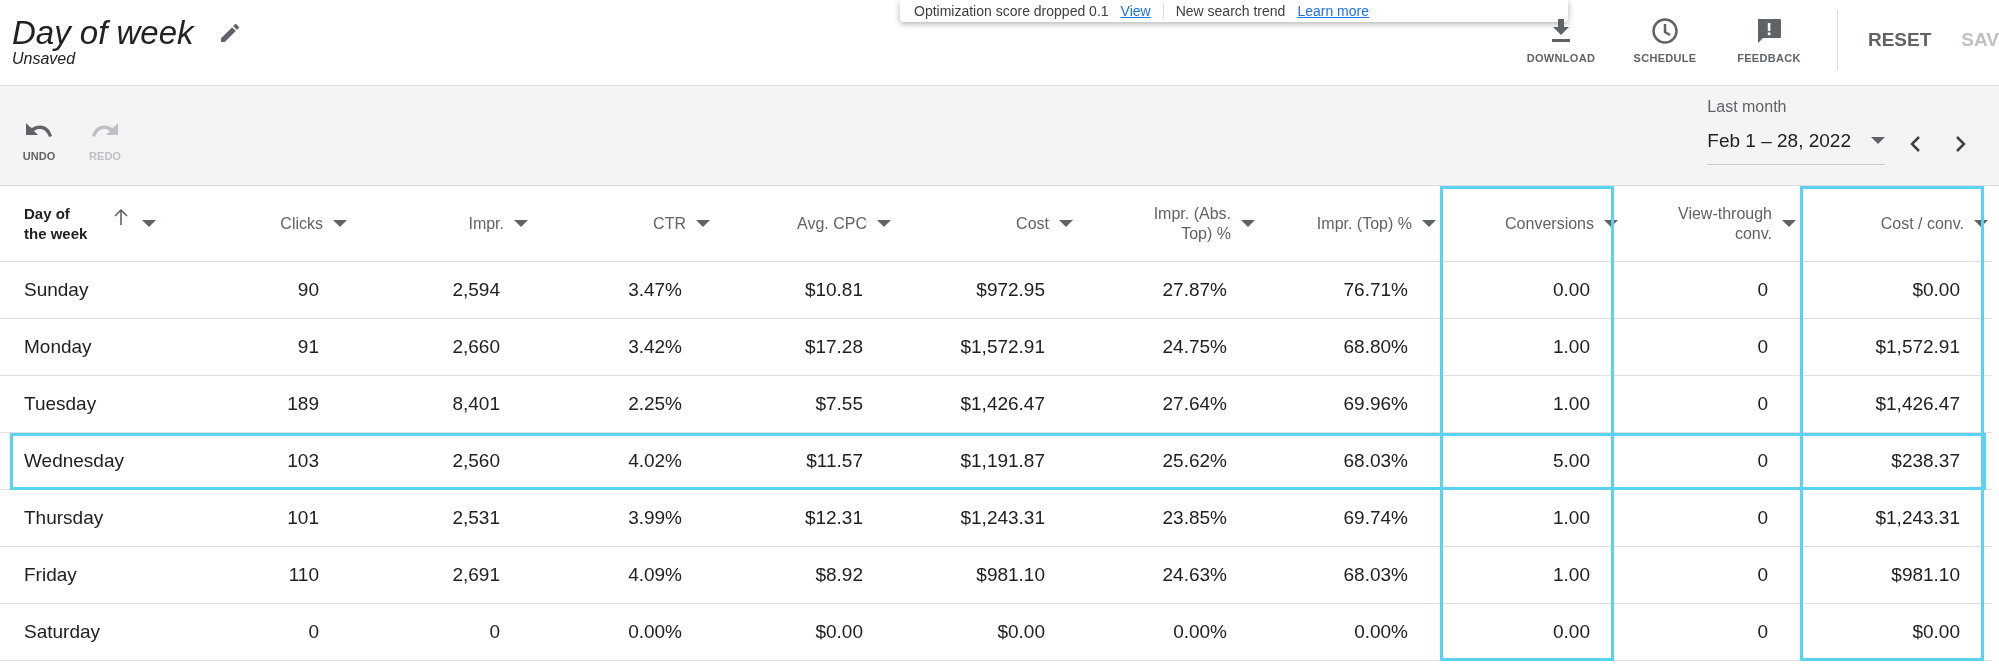 The height and width of the screenshot is (666, 1999). What do you see at coordinates (1896, 518) in the screenshot?
I see `table-cell: $1,243.31` at bounding box center [1896, 518].